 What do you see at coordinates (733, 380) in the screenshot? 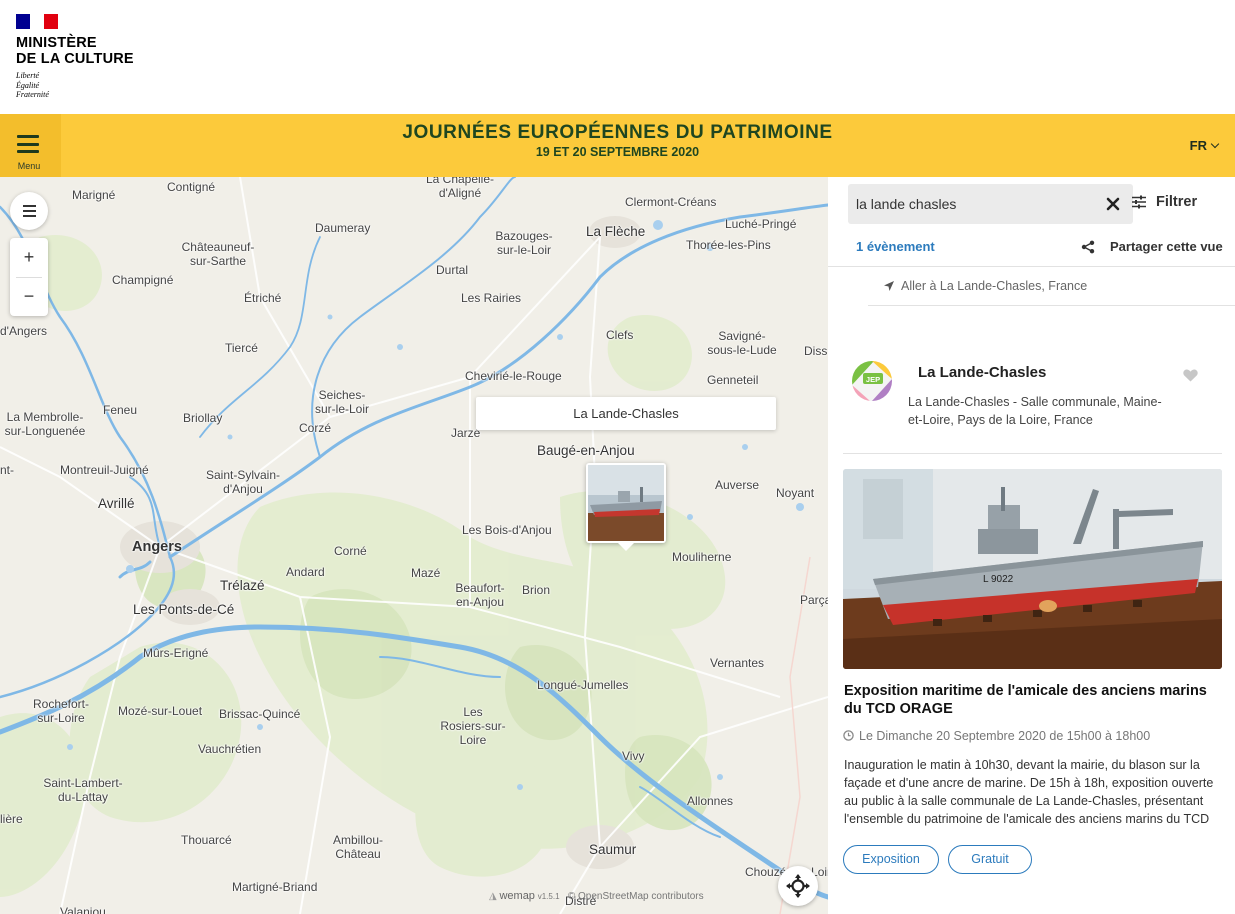
I see `map-label-genneteil: Genneteil` at bounding box center [733, 380].